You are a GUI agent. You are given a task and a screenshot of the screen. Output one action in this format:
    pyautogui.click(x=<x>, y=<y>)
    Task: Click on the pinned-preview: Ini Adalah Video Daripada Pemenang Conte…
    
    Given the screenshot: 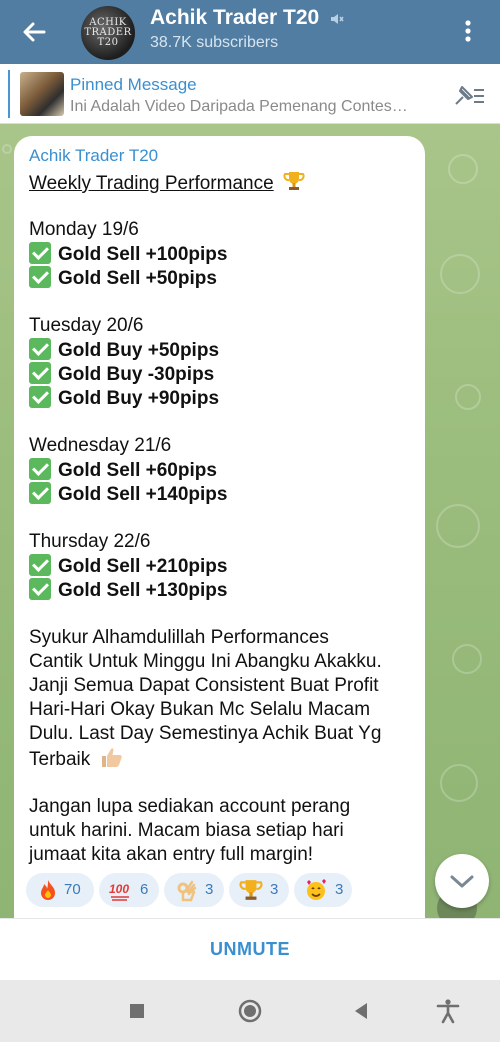 What is the action you would take?
    pyautogui.click(x=239, y=106)
    